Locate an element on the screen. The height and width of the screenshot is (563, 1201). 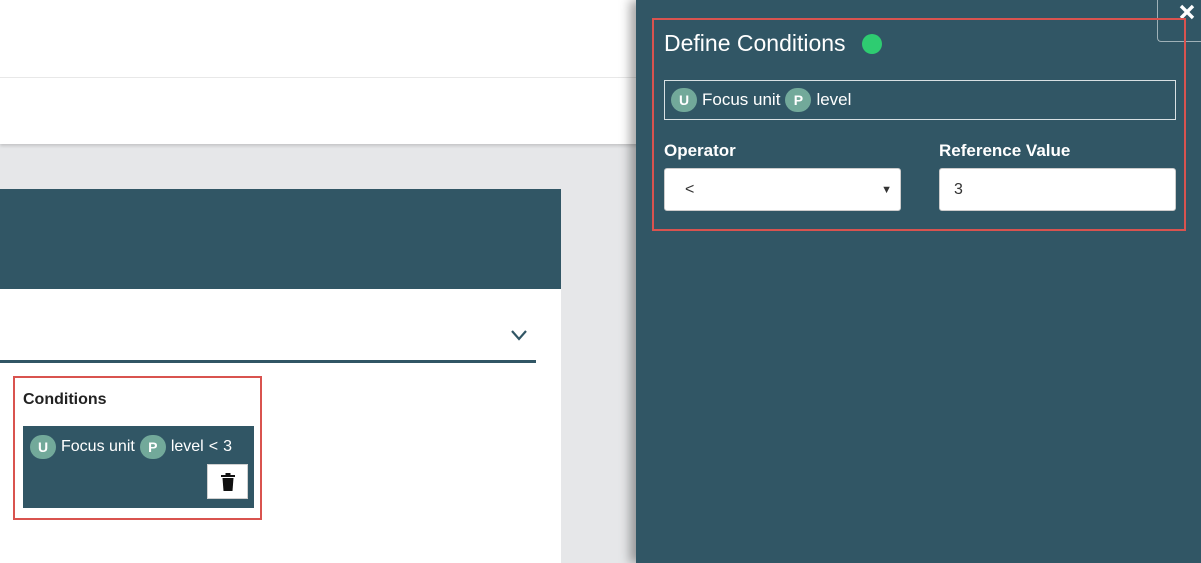
card-header is located at coordinates (280, 239).